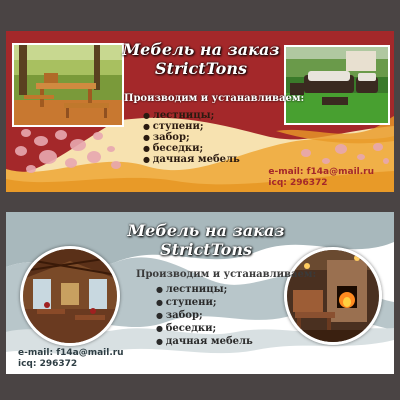 This screenshot has width=400, height=400. I want to click on banner-grey-contacts: e-mail: f14a@mail.ru icq: 296372, so click(71, 359).